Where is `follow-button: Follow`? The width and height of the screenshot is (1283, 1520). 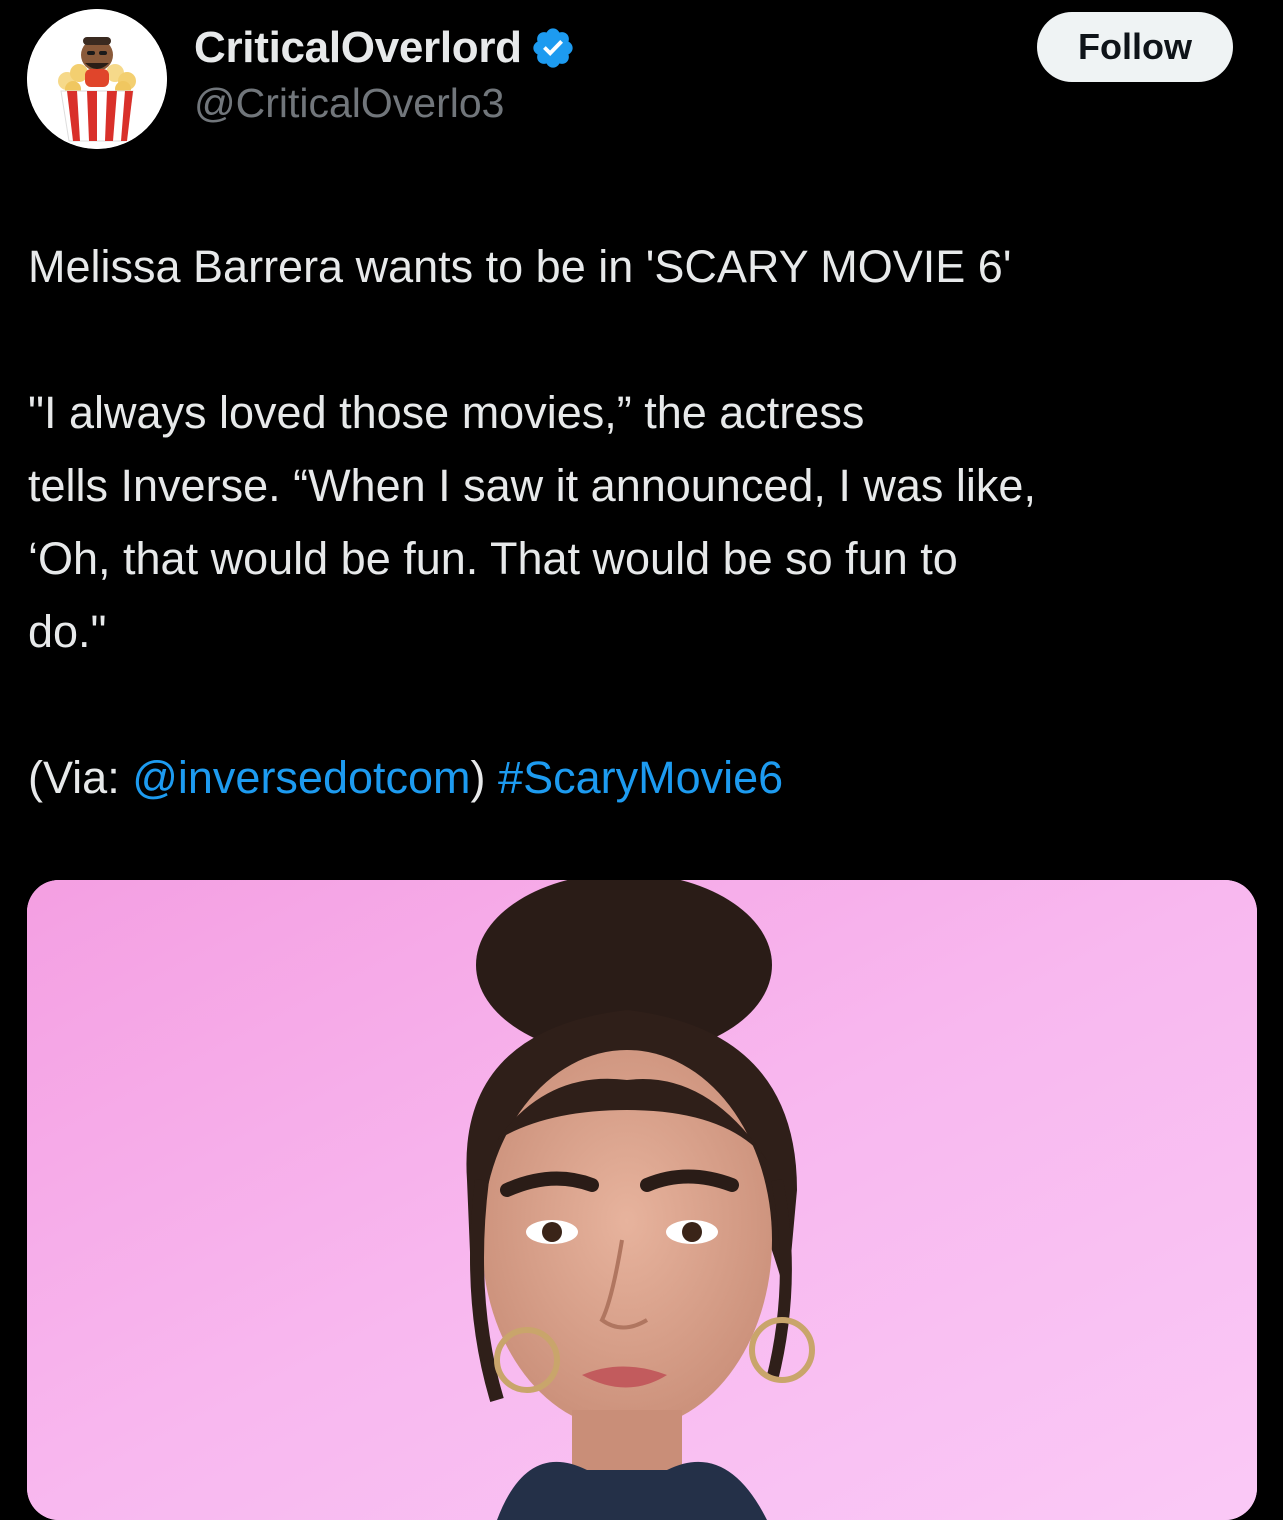 follow-button: Follow is located at coordinates (1135, 47).